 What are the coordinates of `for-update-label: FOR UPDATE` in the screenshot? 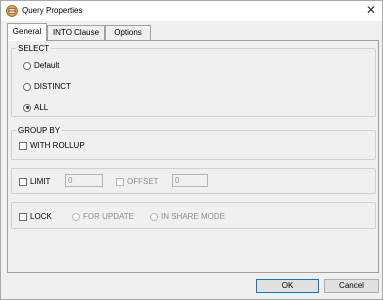 It's located at (108, 216).